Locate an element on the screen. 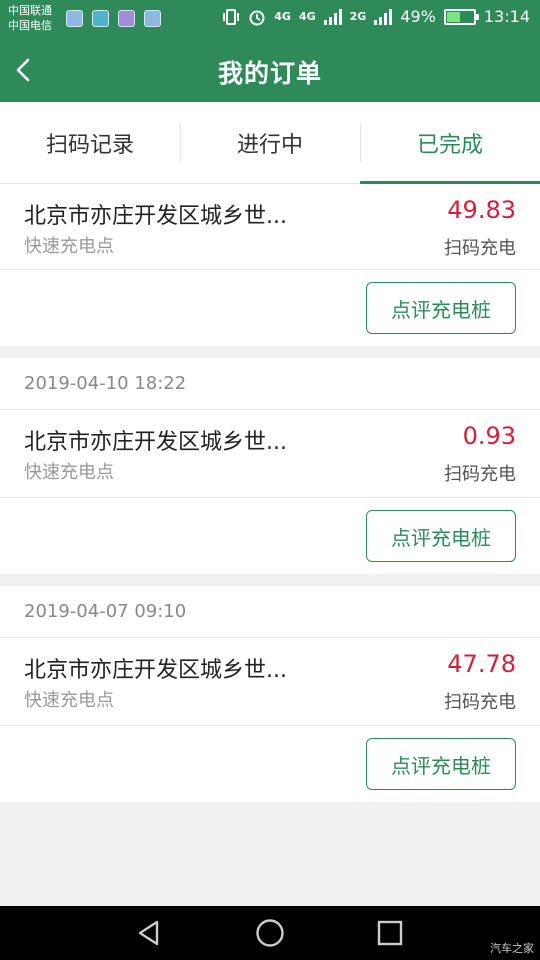 Image resolution: width=540 pixels, height=960 pixels. order-date: 2019-04-07 09:10 is located at coordinates (270, 612).